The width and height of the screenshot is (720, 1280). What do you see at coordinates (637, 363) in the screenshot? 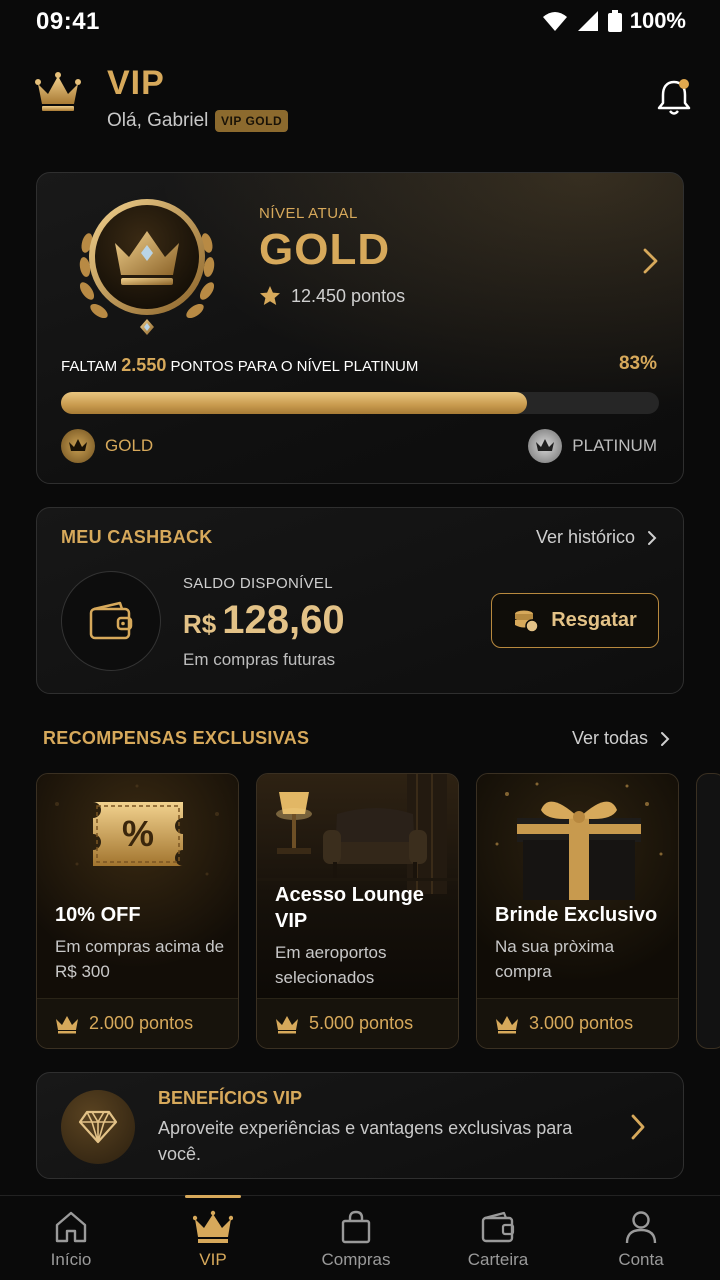
I see `progress-percent: 83%` at bounding box center [637, 363].